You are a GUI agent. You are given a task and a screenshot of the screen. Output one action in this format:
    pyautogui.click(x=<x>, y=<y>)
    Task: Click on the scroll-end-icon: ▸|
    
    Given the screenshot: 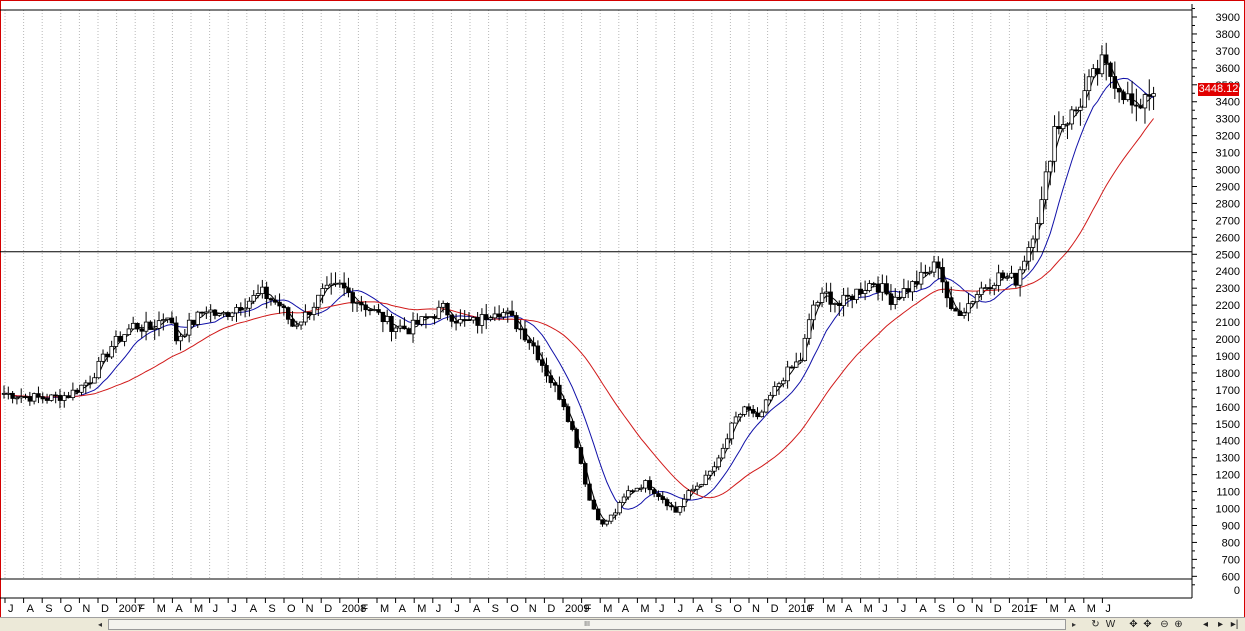 What is the action you would take?
    pyautogui.click(x=1234, y=624)
    